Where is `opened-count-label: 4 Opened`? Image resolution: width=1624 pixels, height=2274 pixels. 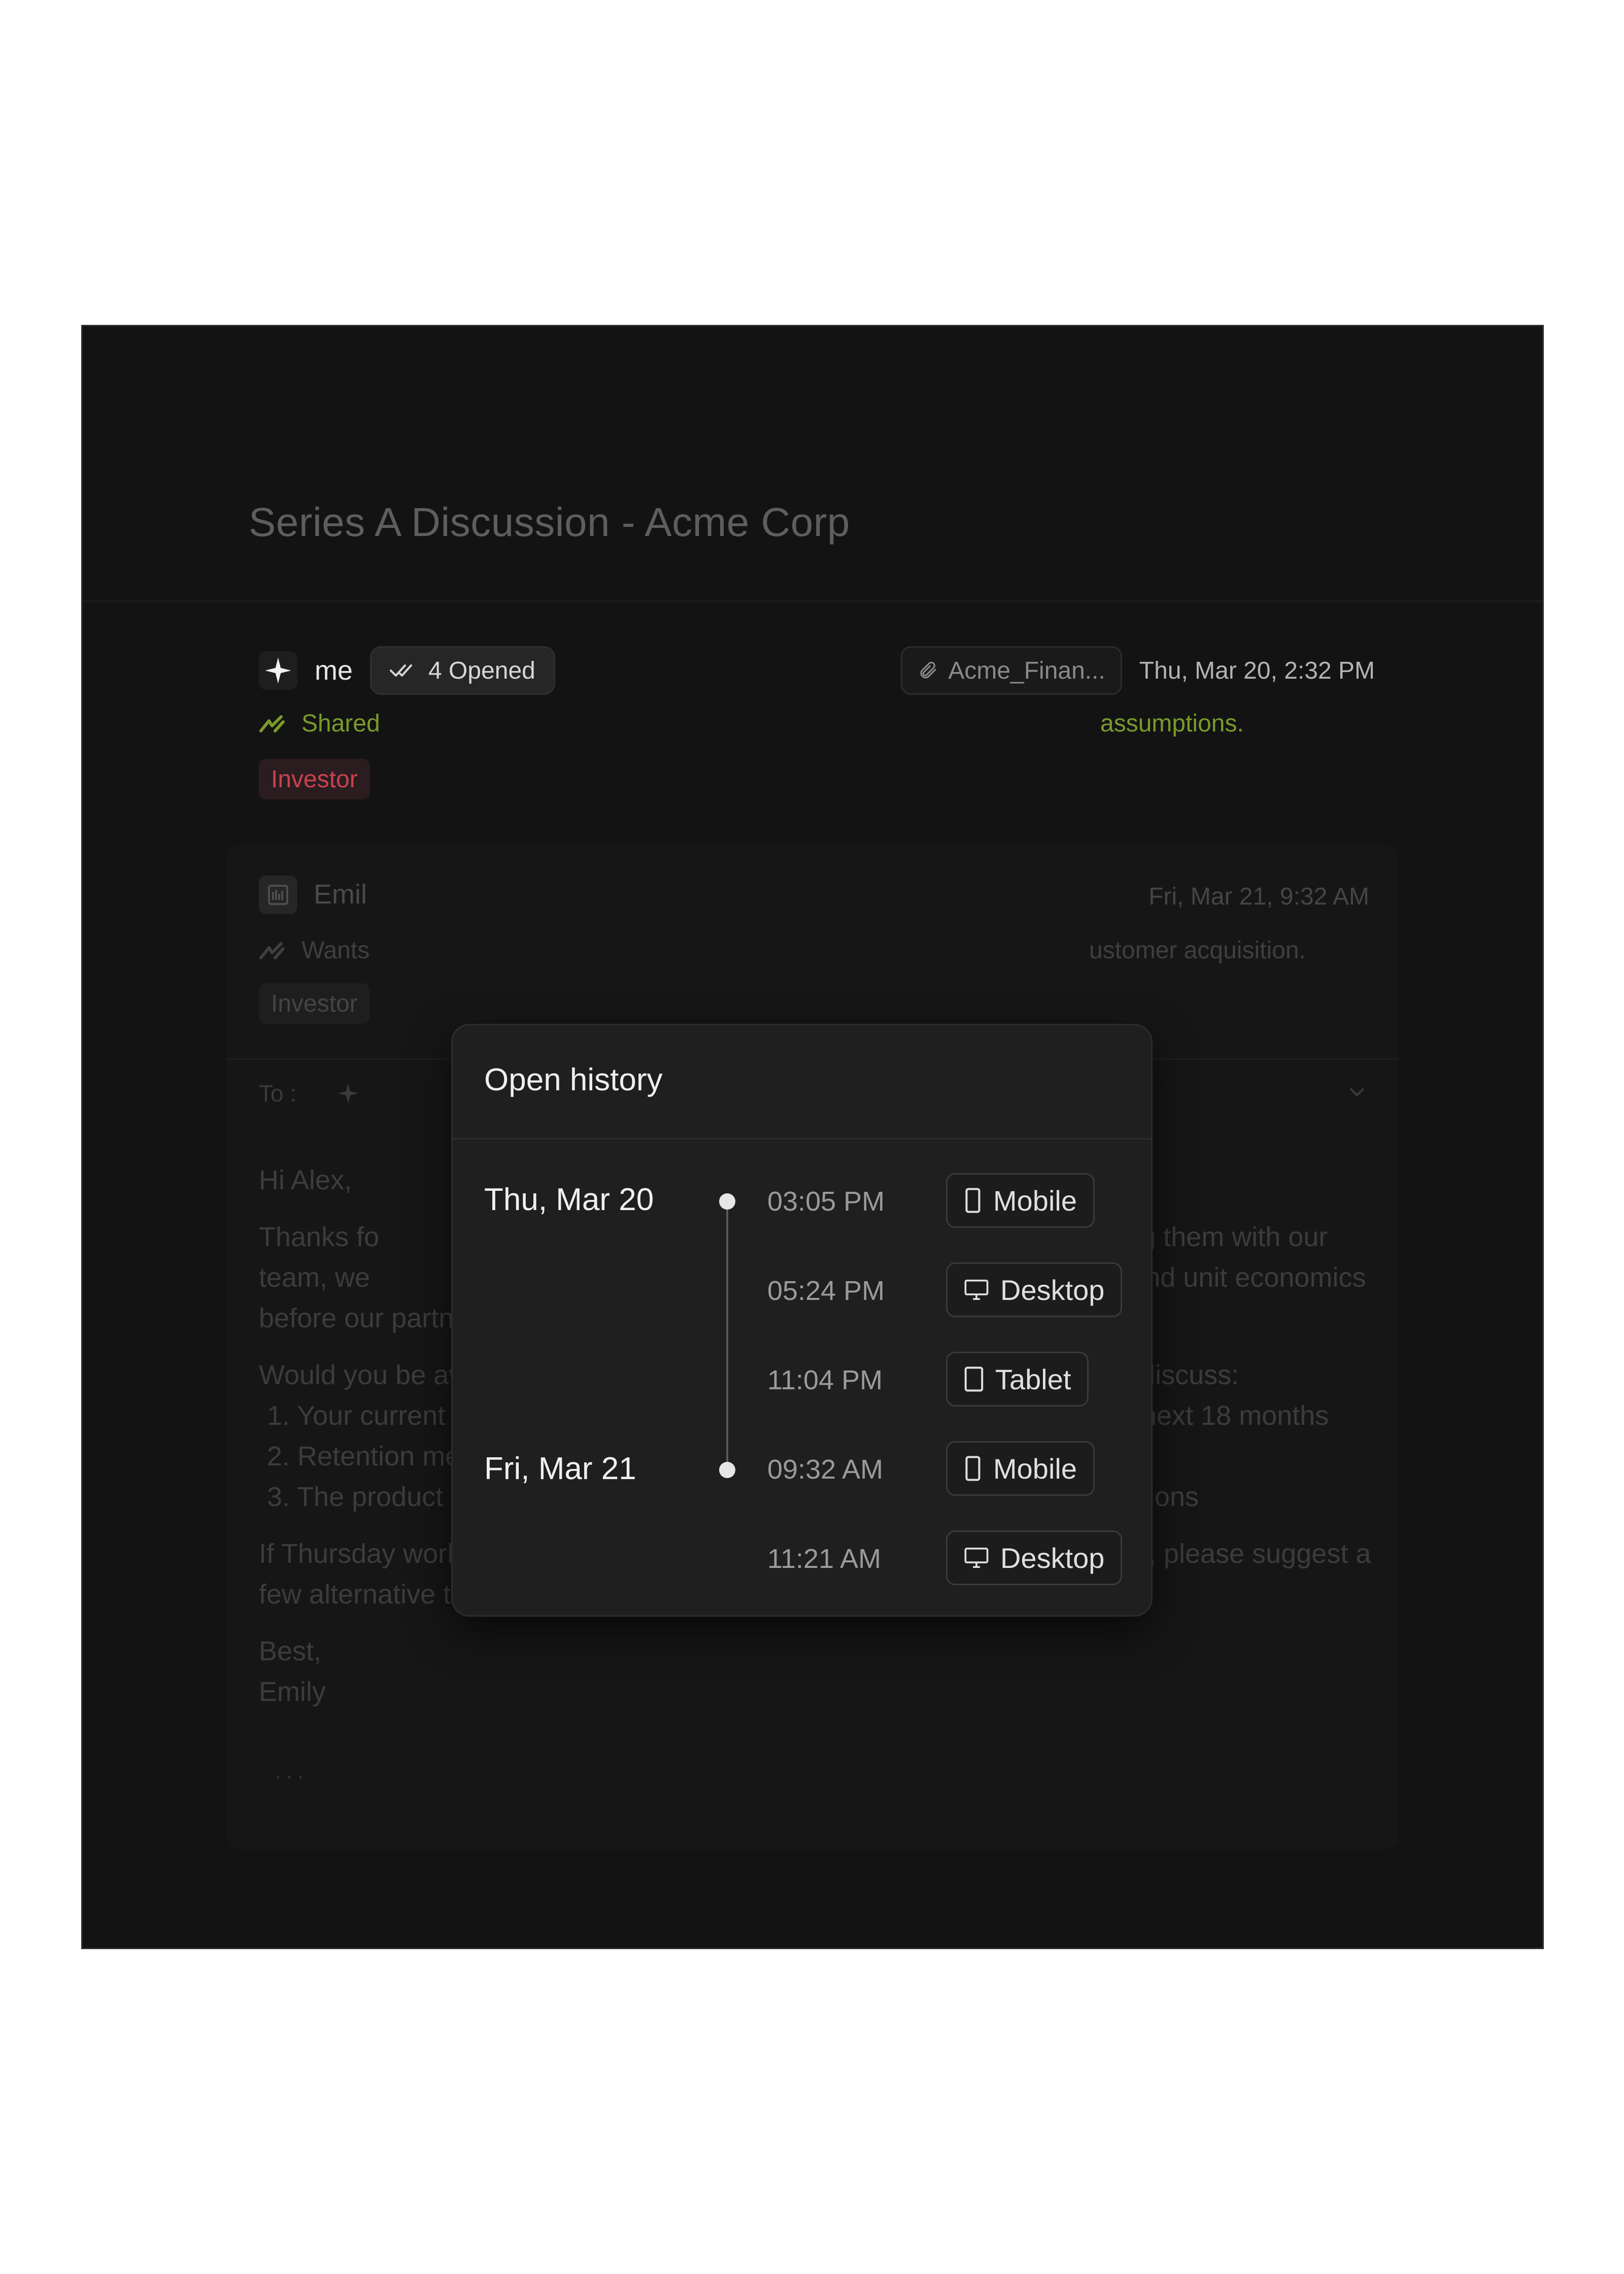
opened-count-label: 4 Opened is located at coordinates (481, 670).